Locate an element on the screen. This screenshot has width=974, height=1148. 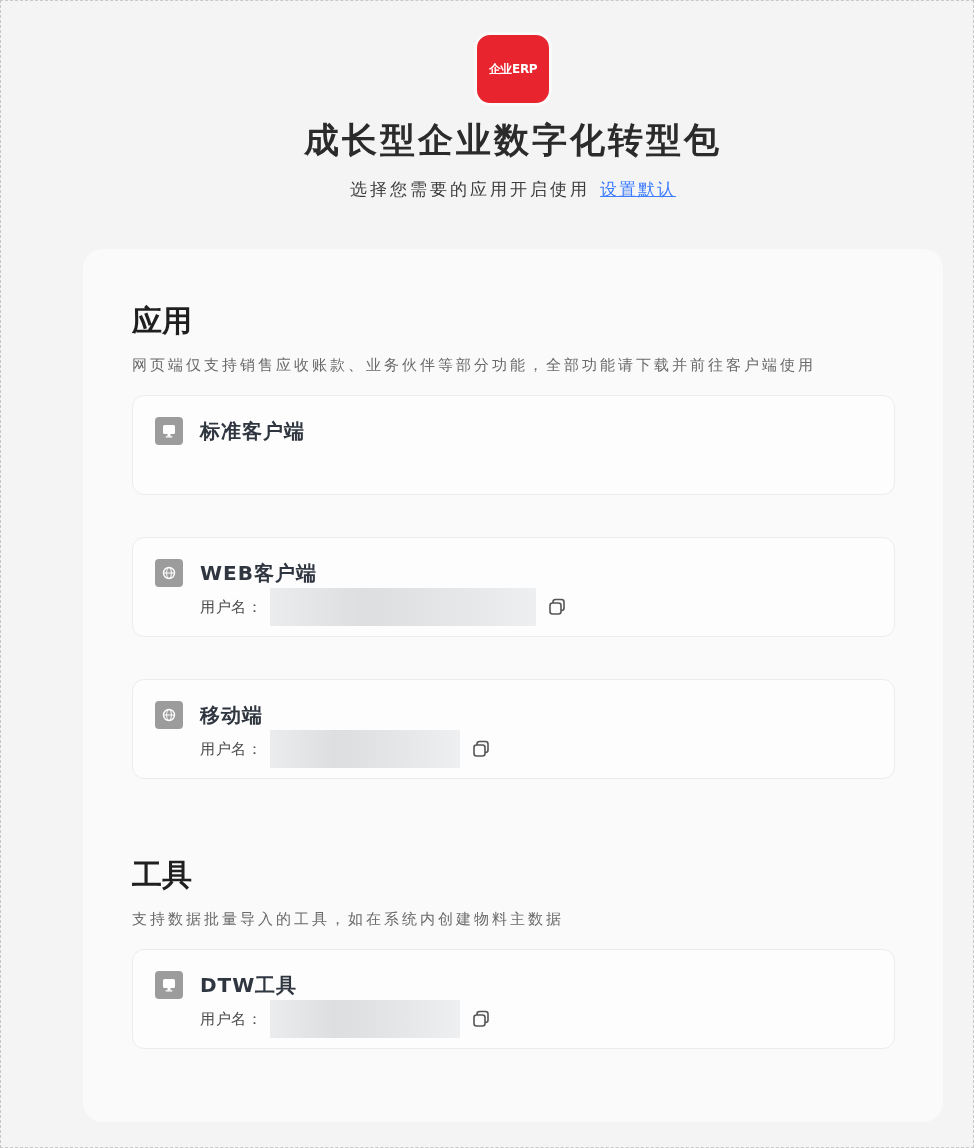
app-name: 标准客户端 is located at coordinates (252, 431).